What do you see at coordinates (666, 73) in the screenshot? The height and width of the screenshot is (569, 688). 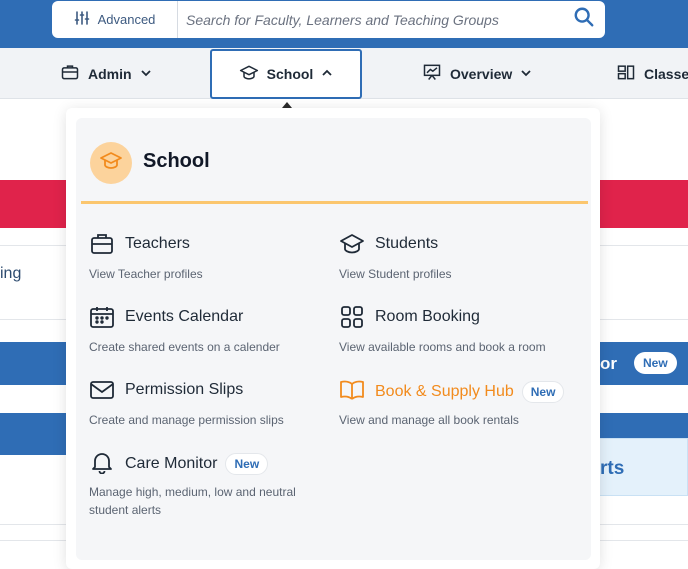 I see `nav-classes-label: Classes` at bounding box center [666, 73].